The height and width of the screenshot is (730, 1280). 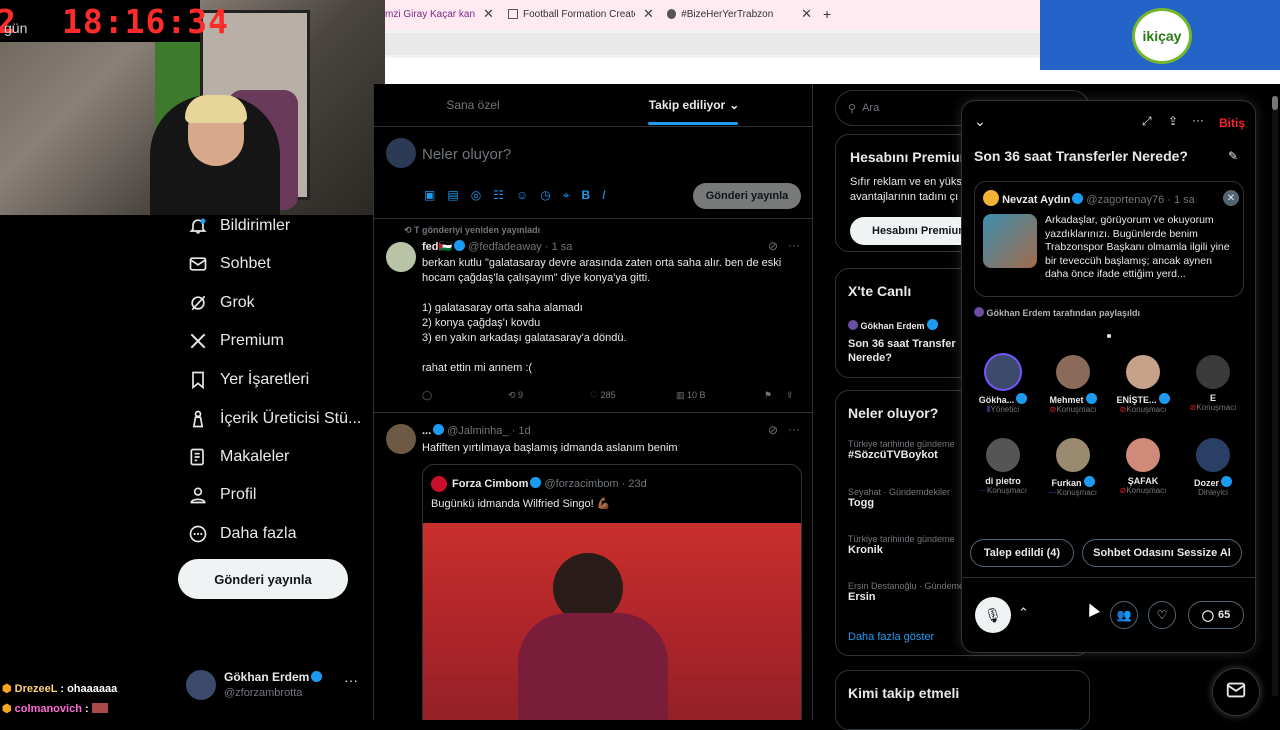 What do you see at coordinates (145, 21) in the screenshot?
I see `stream-timer-clock: 18:16:34` at bounding box center [145, 21].